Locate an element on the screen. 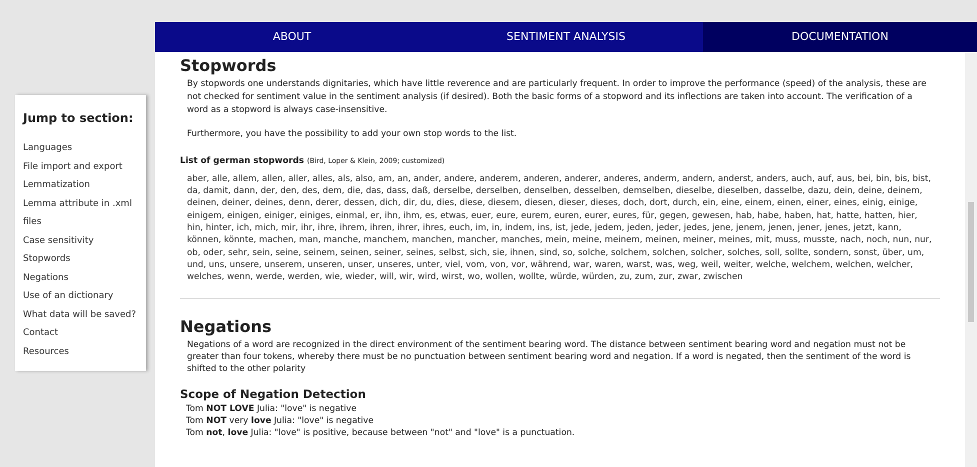 The width and height of the screenshot is (977, 467). sidebar-link: Case sensitivity is located at coordinates (80, 241).